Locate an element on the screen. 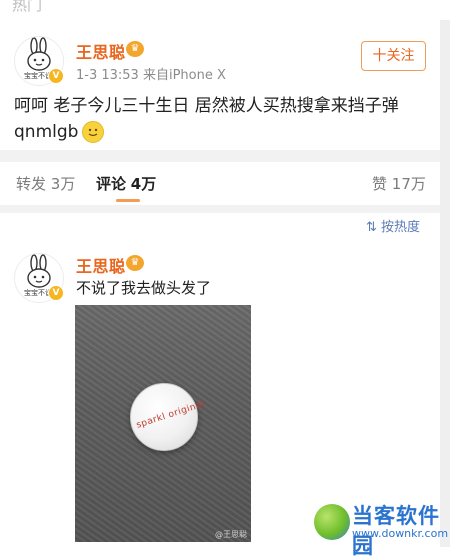  top-cut-text: 热门 is located at coordinates (27, 7).